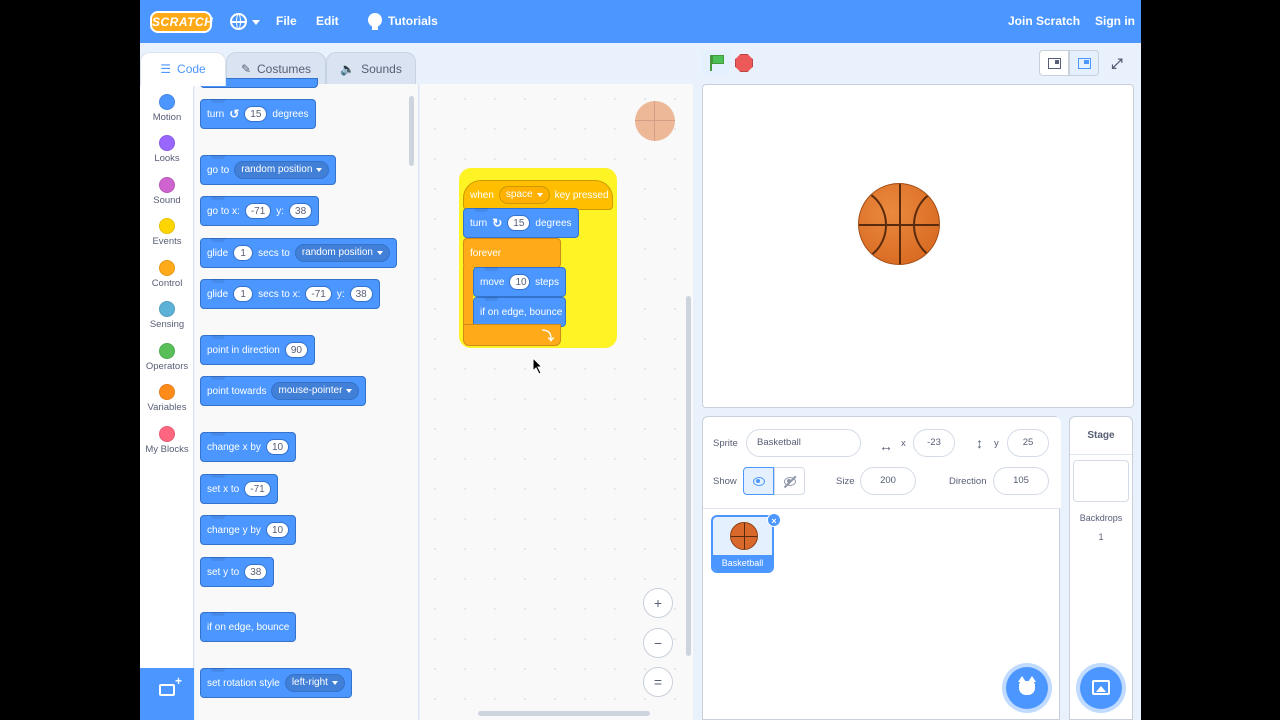 This screenshot has width=1280, height=720. I want to click on choose-sprite-button, so click(1027, 688).